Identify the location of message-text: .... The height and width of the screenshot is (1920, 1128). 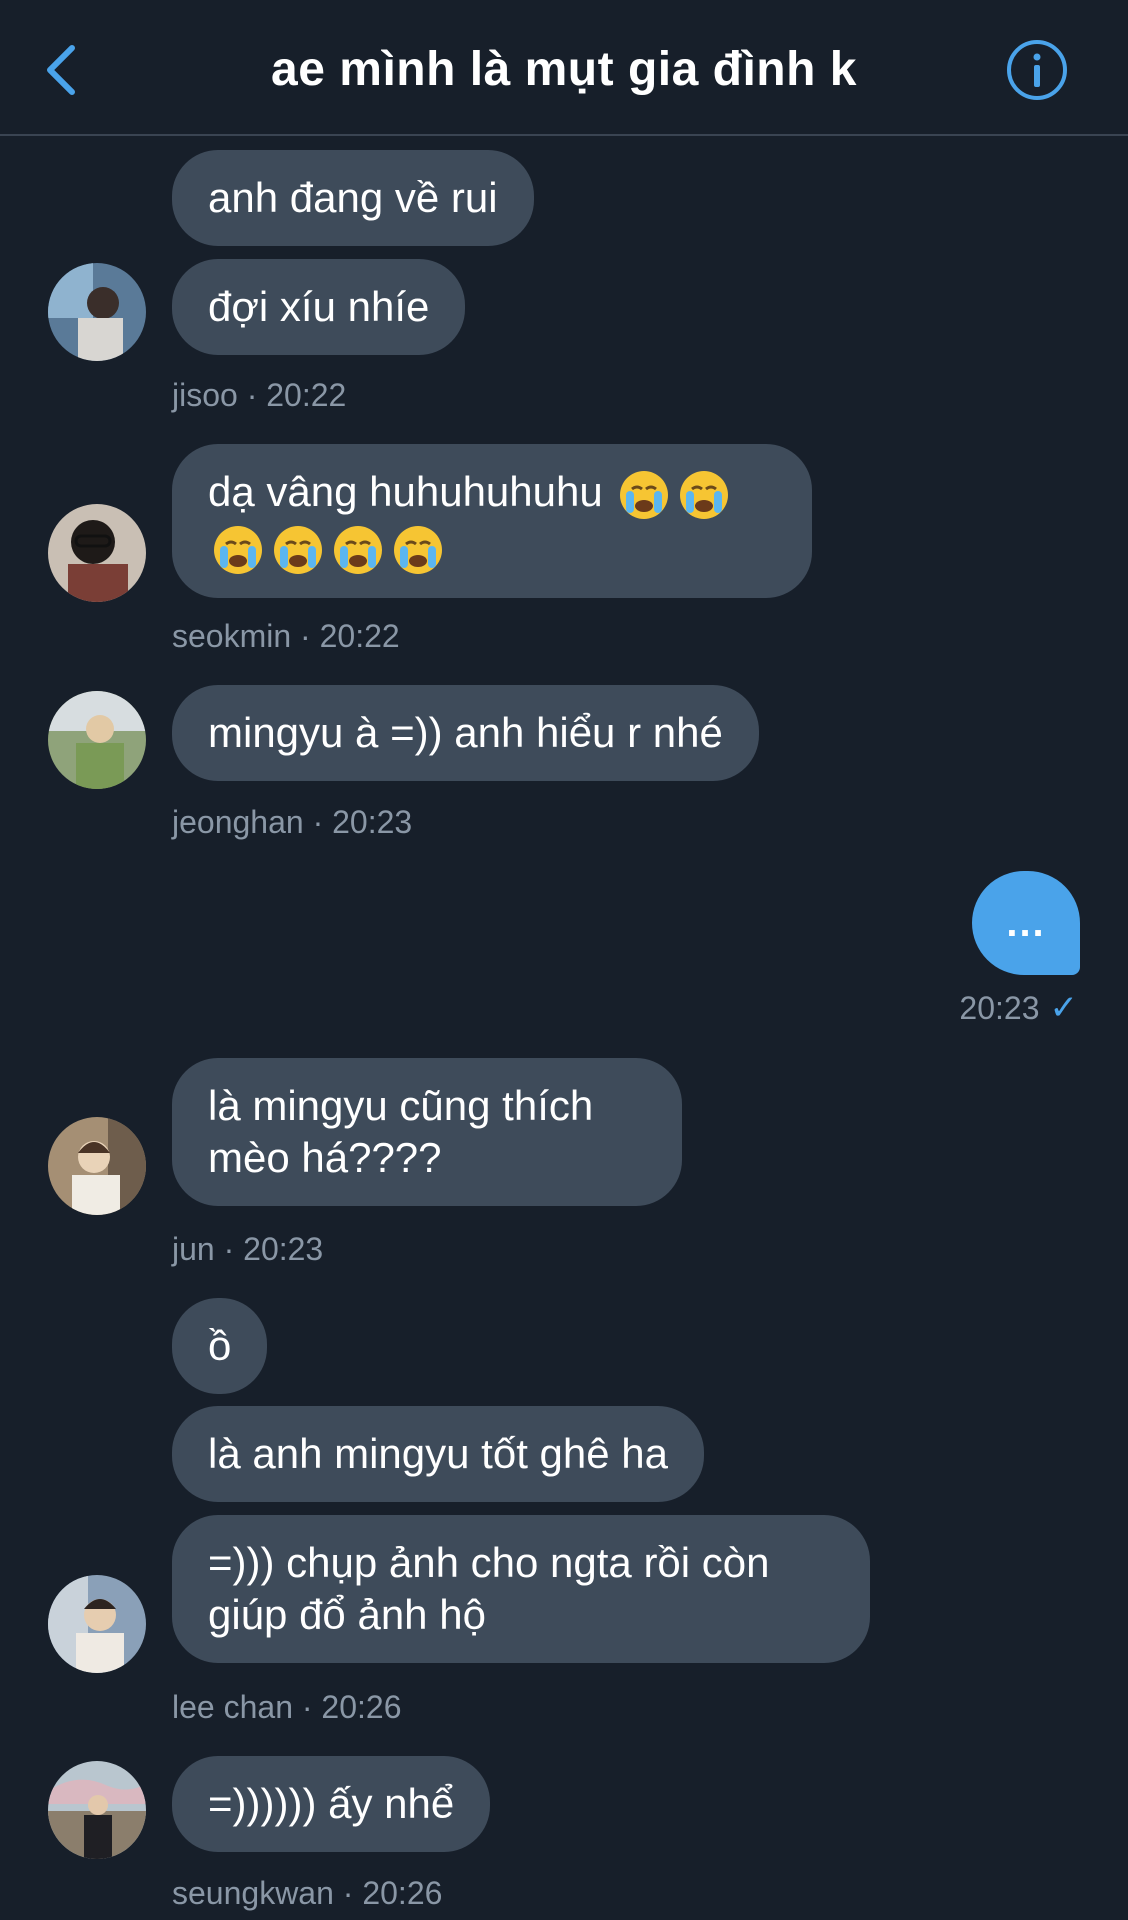
(1026, 922).